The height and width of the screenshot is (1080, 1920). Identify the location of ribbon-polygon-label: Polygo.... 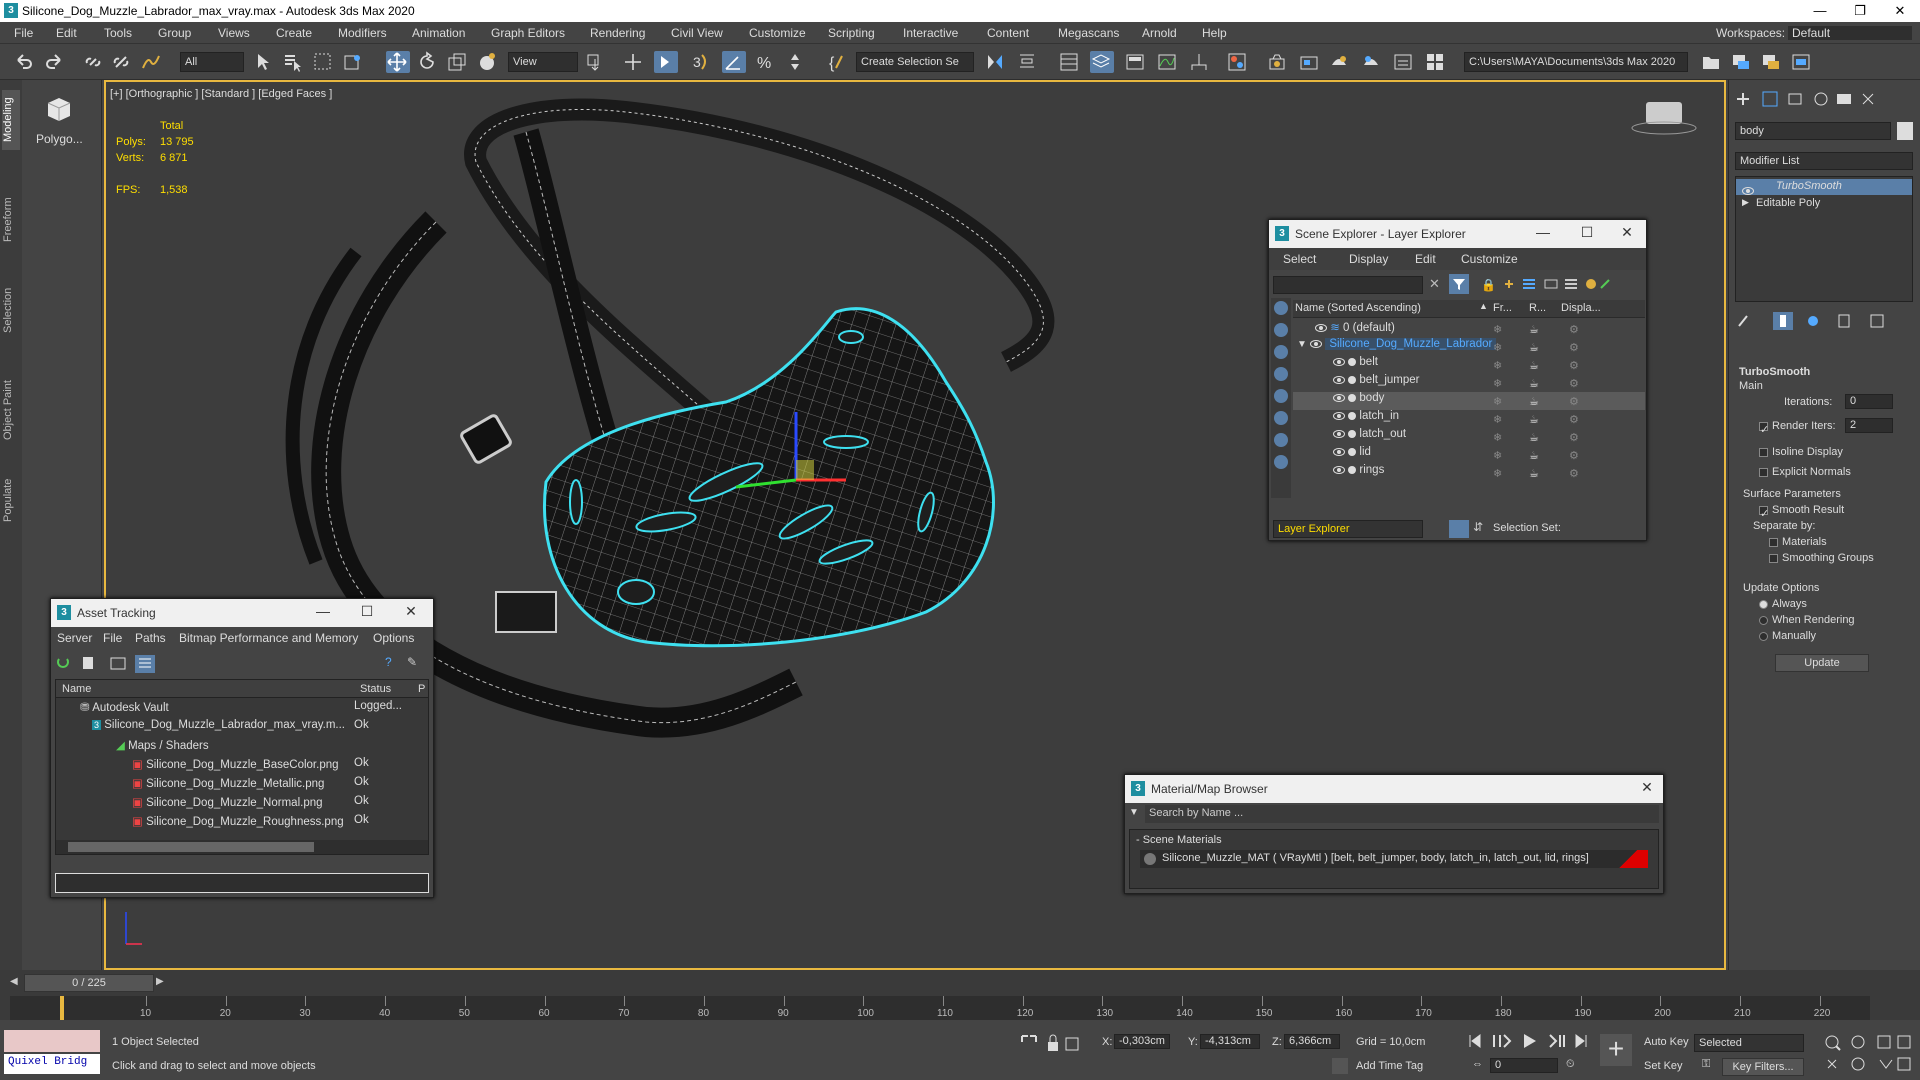
(59, 139).